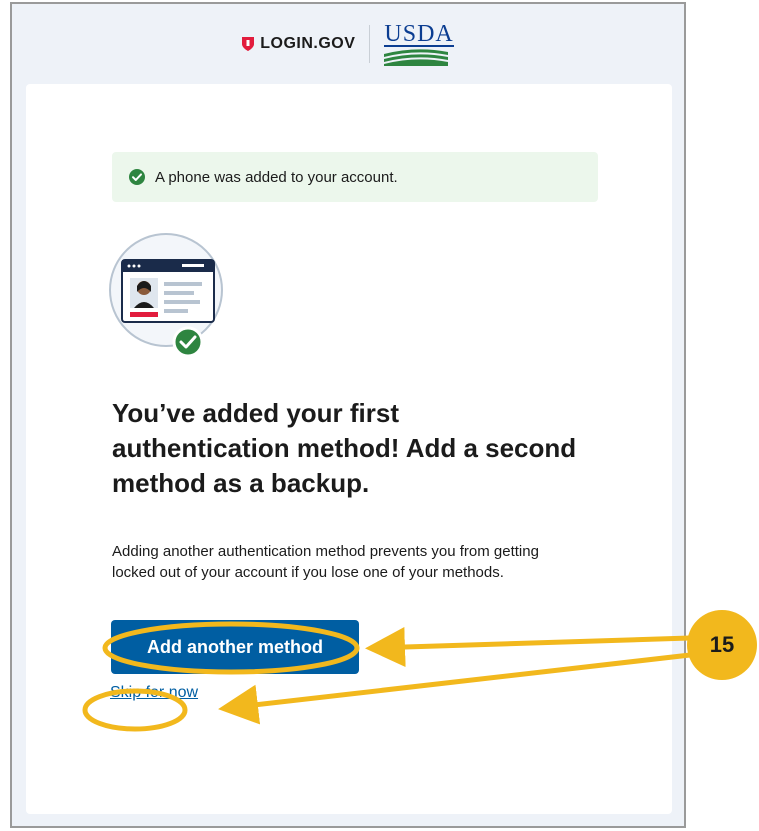  I want to click on success-alert: A phone was added to your account., so click(355, 177).